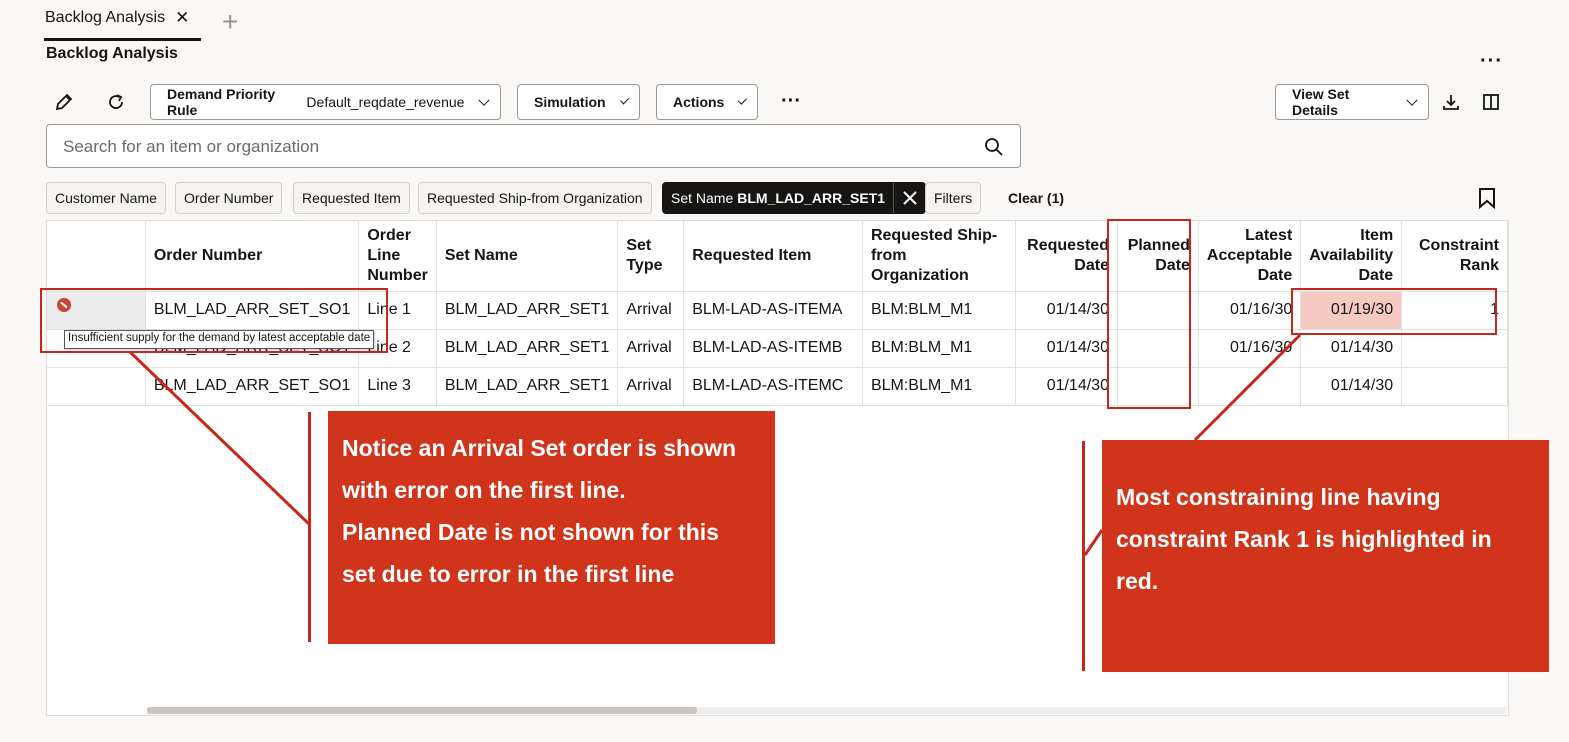 Image resolution: width=1569 pixels, height=742 pixels. Describe the element at coordinates (309, 527) in the screenshot. I see `callout-bar-left` at that location.